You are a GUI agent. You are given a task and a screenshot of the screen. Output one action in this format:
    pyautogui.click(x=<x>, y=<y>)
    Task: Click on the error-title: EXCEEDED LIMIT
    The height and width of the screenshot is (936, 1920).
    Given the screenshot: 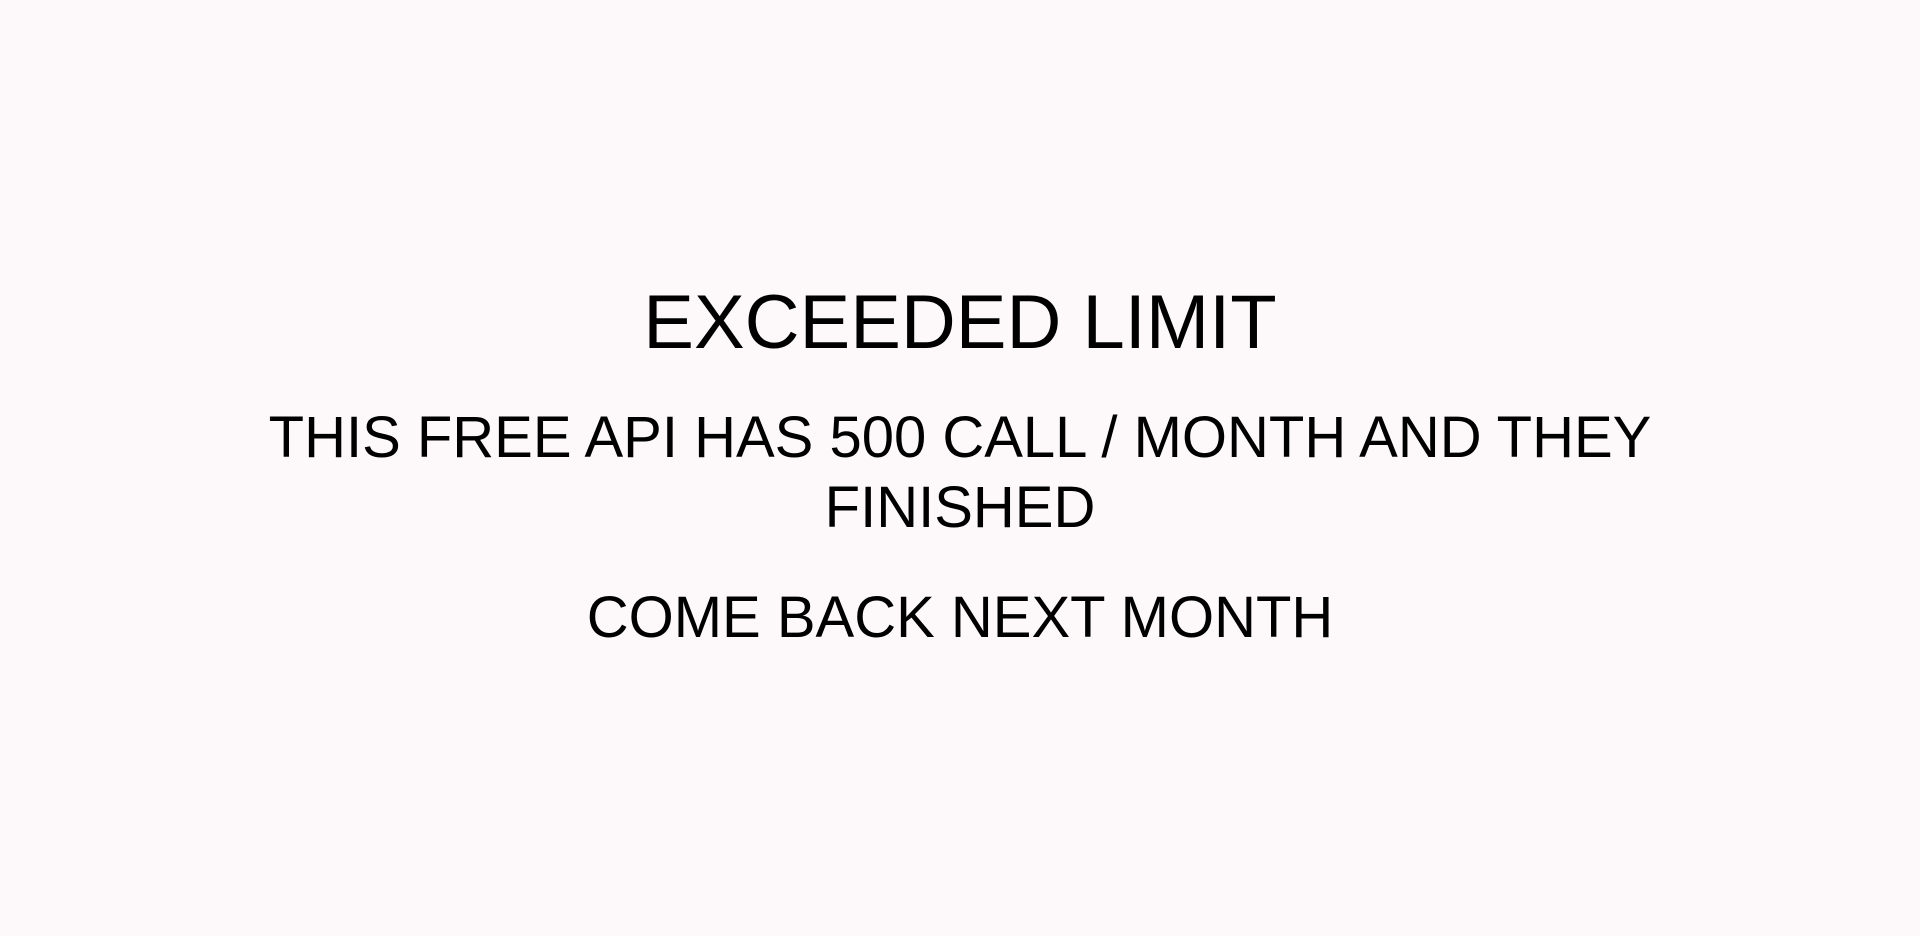 What is the action you would take?
    pyautogui.click(x=960, y=322)
    